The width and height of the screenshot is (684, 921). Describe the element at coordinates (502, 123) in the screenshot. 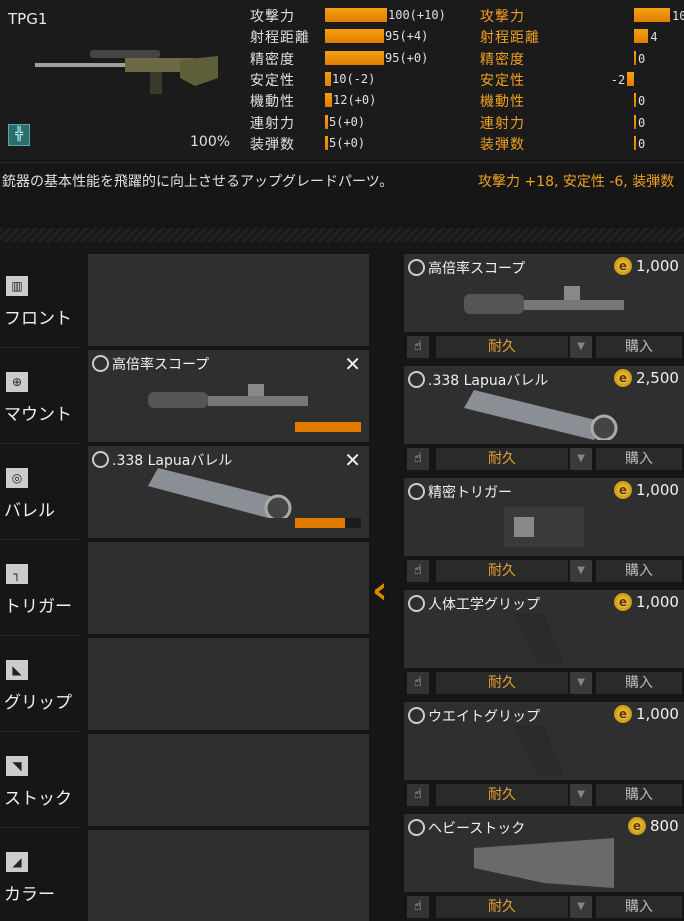

I see `compare-label: 連射力` at that location.